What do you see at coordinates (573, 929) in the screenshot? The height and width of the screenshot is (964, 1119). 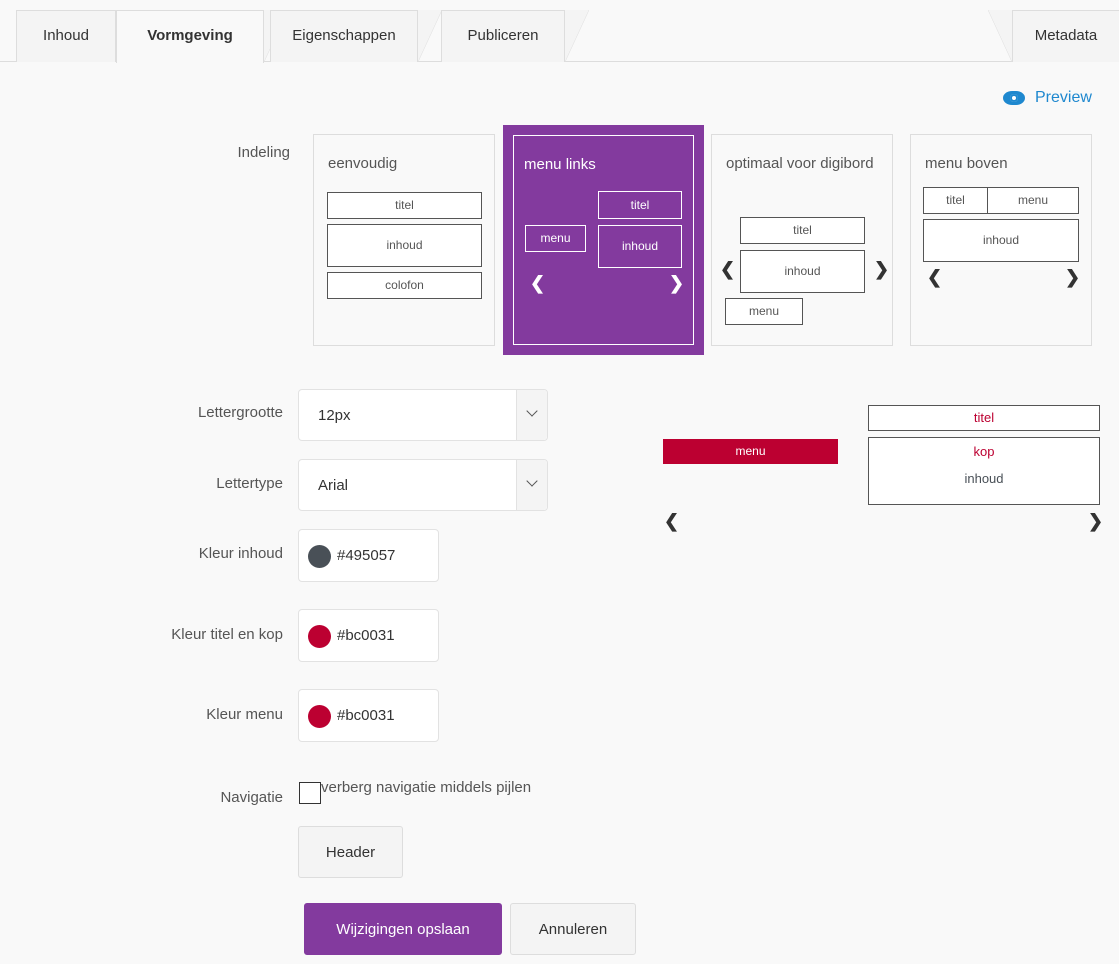 I see `cancel-button: Annuleren` at bounding box center [573, 929].